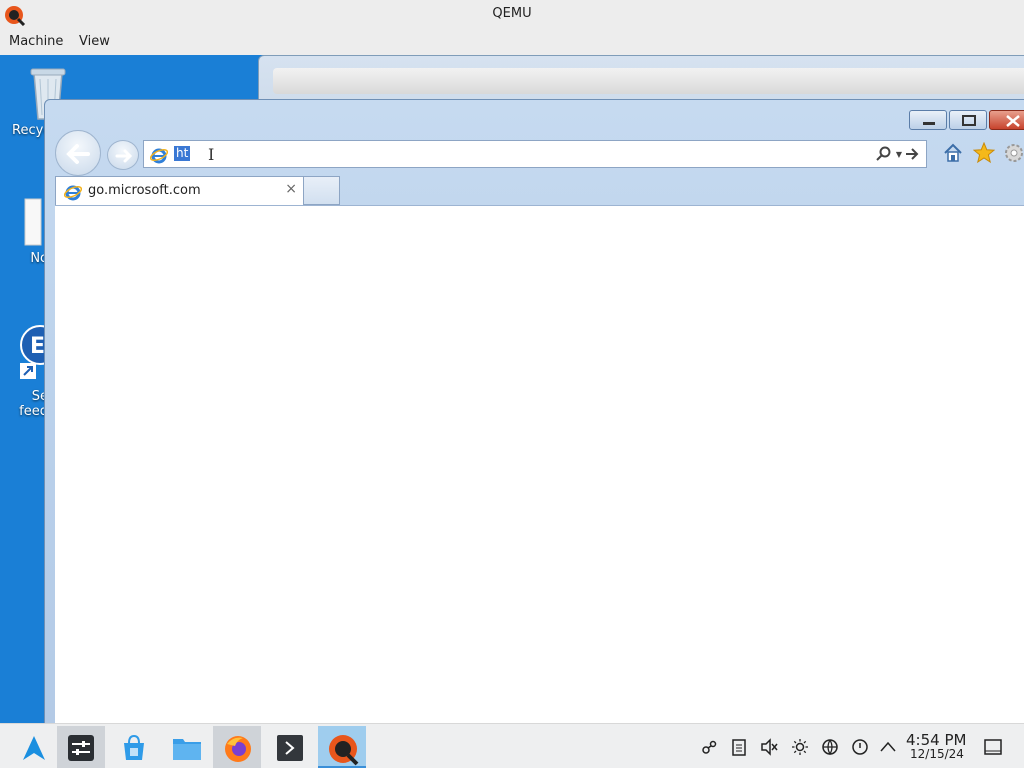 The height and width of the screenshot is (768, 1024). What do you see at coordinates (291, 189) in the screenshot?
I see `tab-close-icon: ×` at bounding box center [291, 189].